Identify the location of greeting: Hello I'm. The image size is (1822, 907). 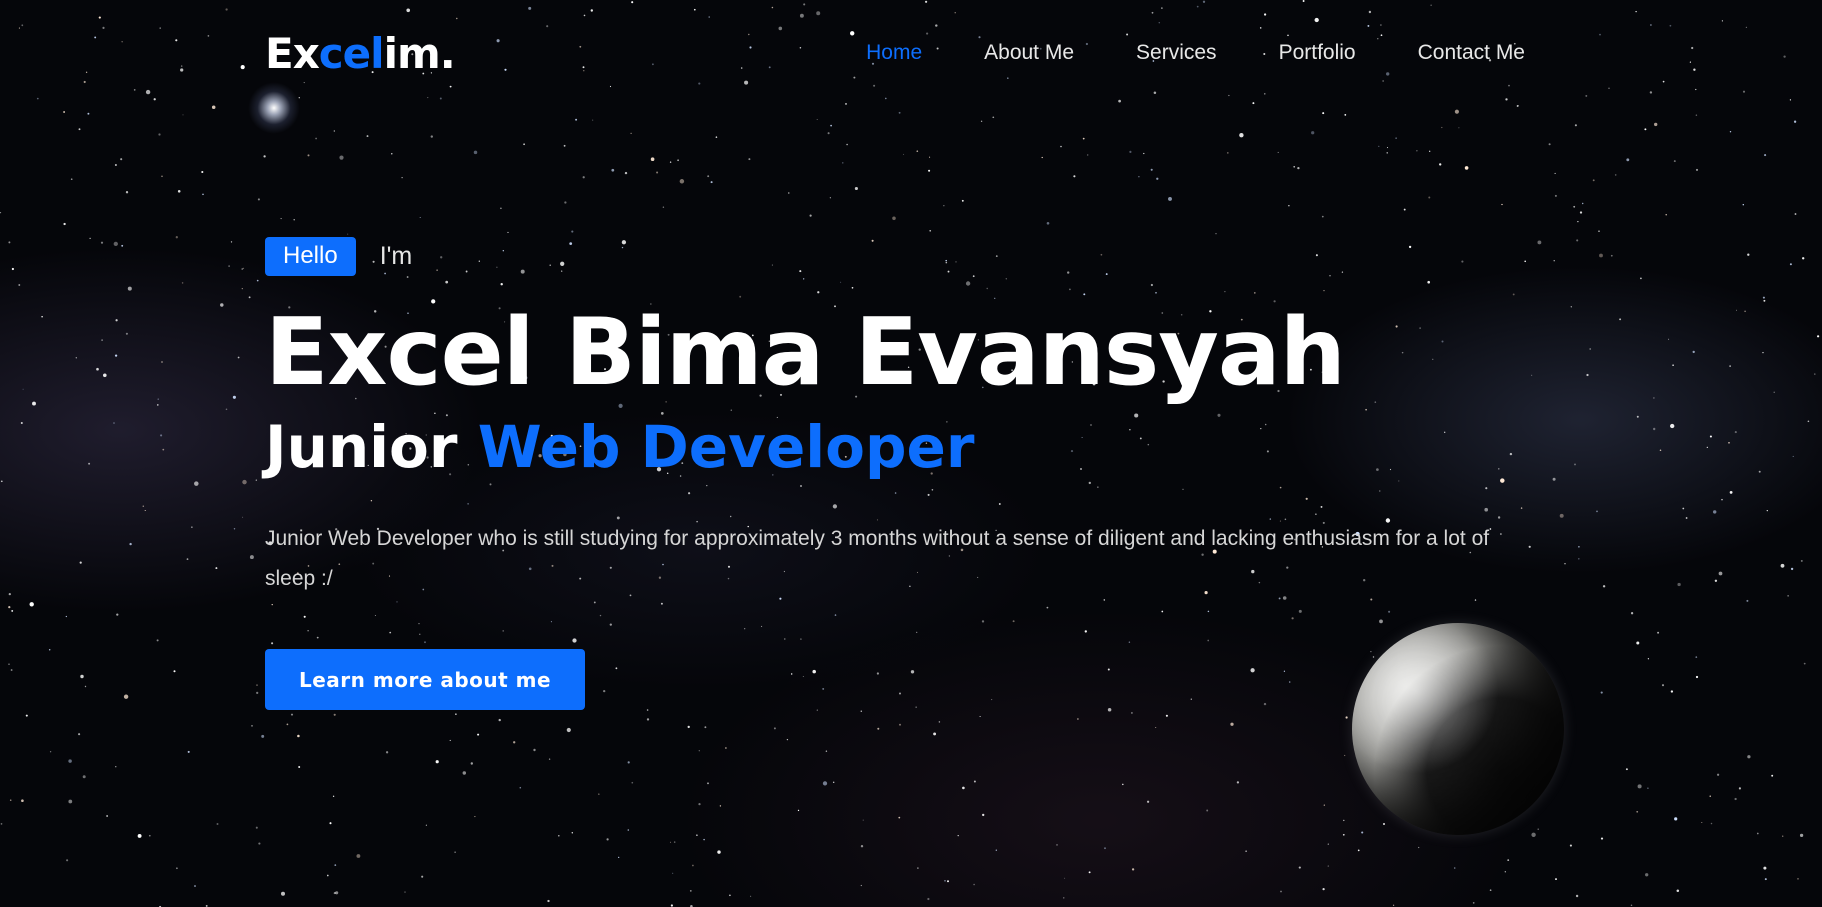
(915, 256).